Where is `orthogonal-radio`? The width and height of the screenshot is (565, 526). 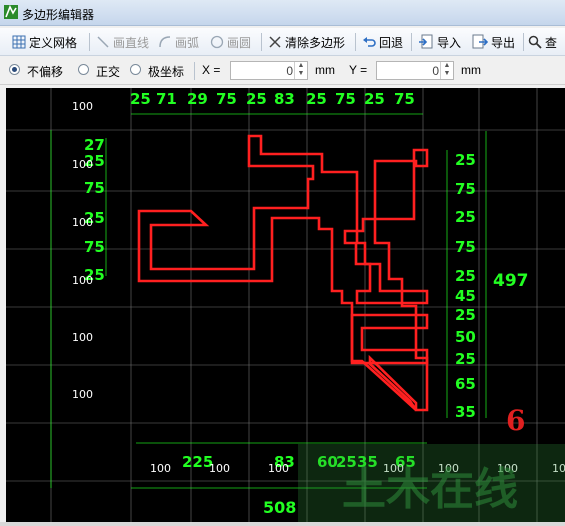
orthogonal-radio is located at coordinates (83, 69).